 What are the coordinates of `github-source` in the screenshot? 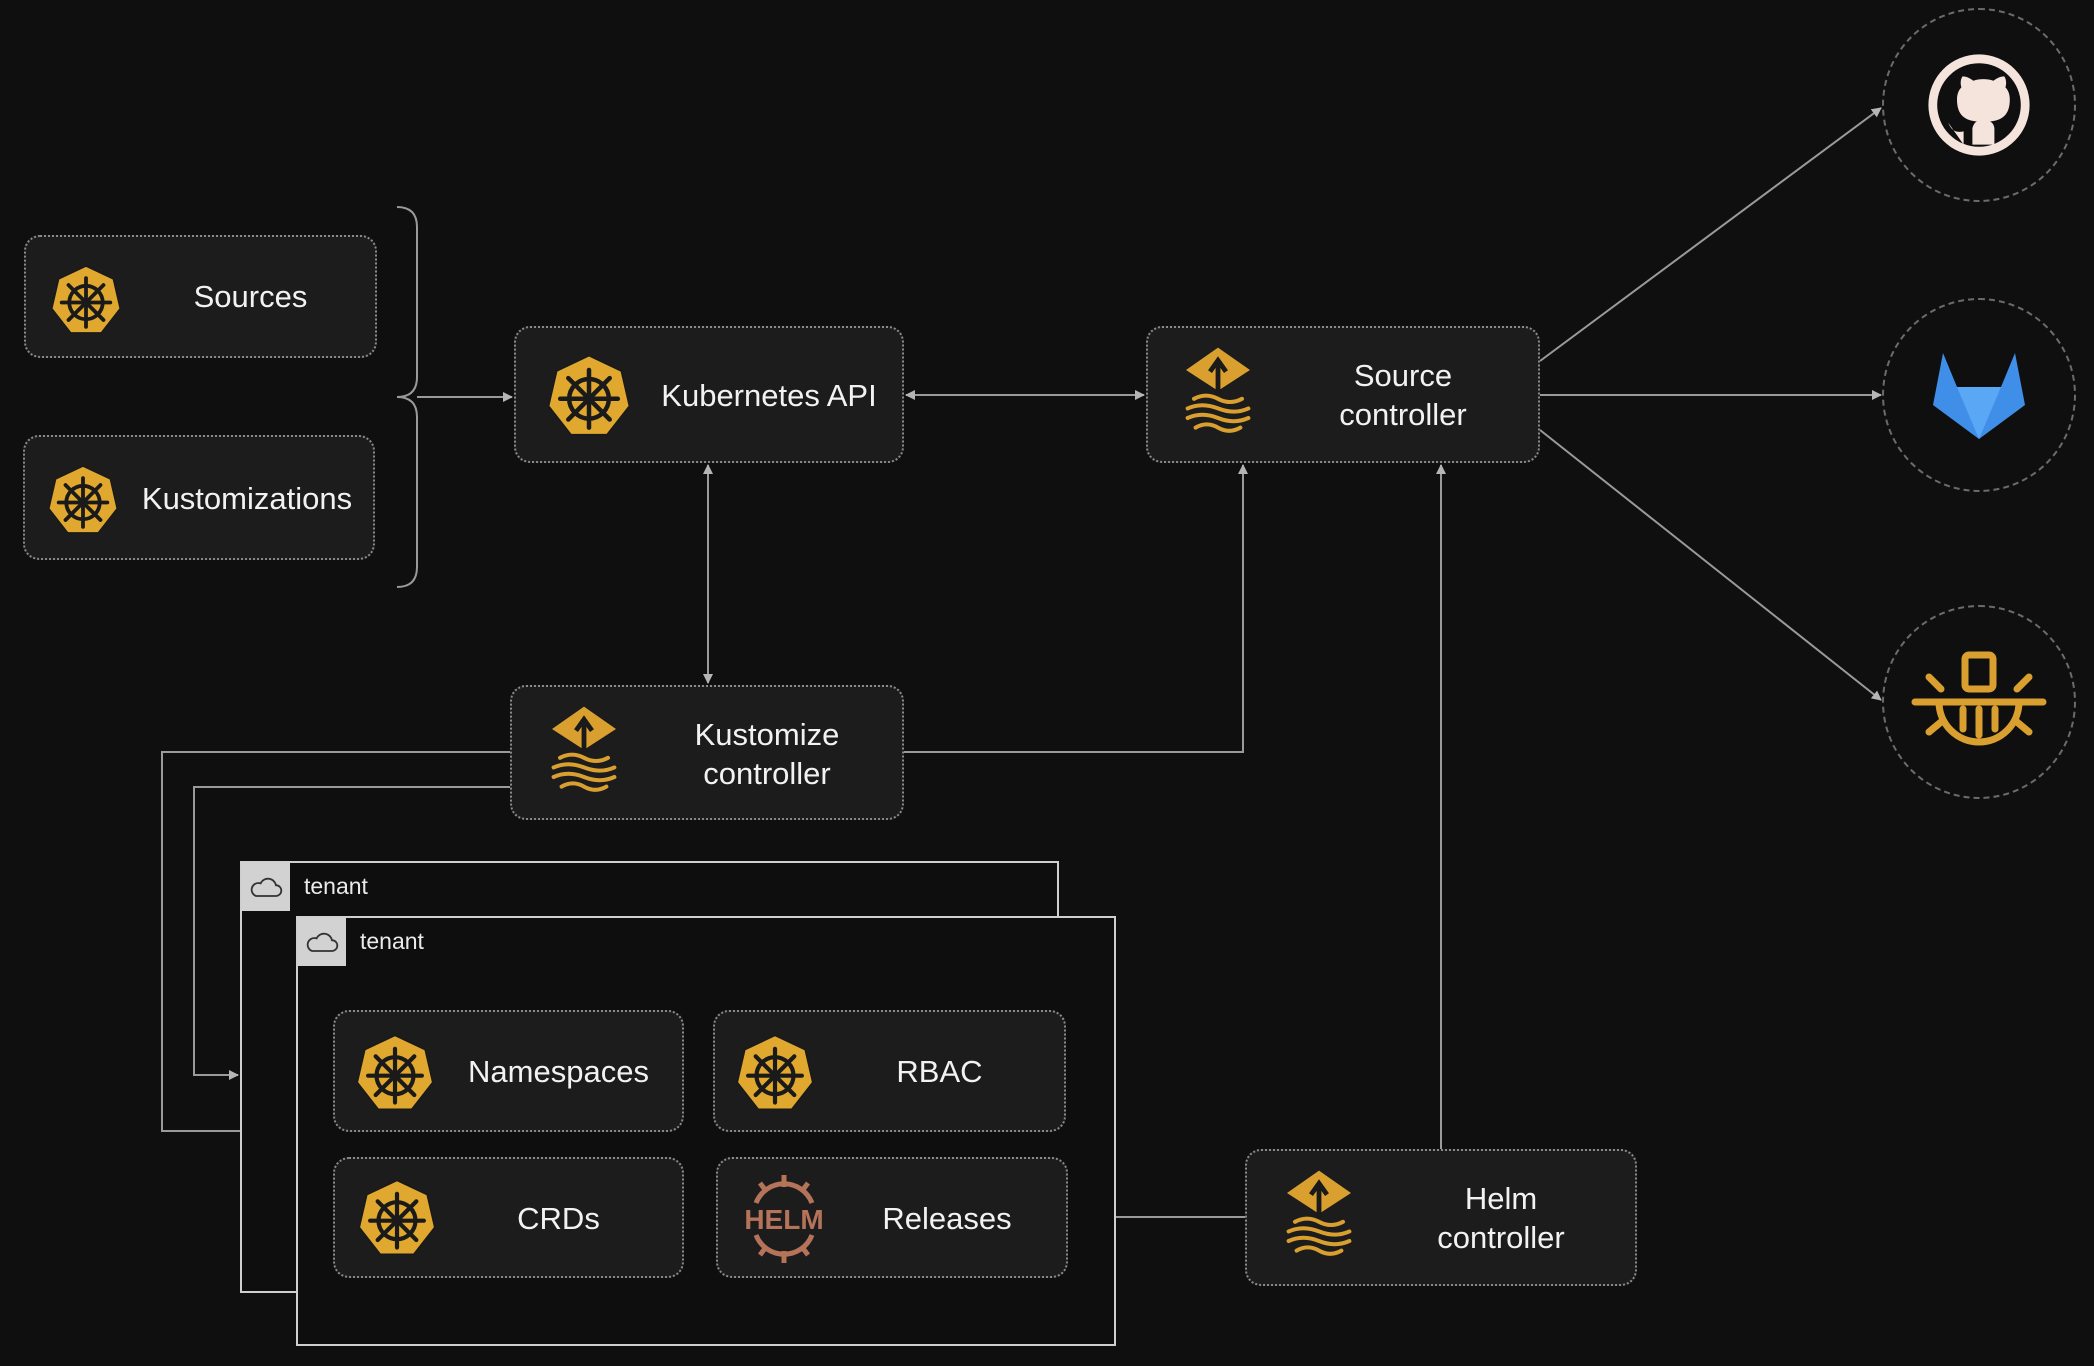 It's located at (1979, 105).